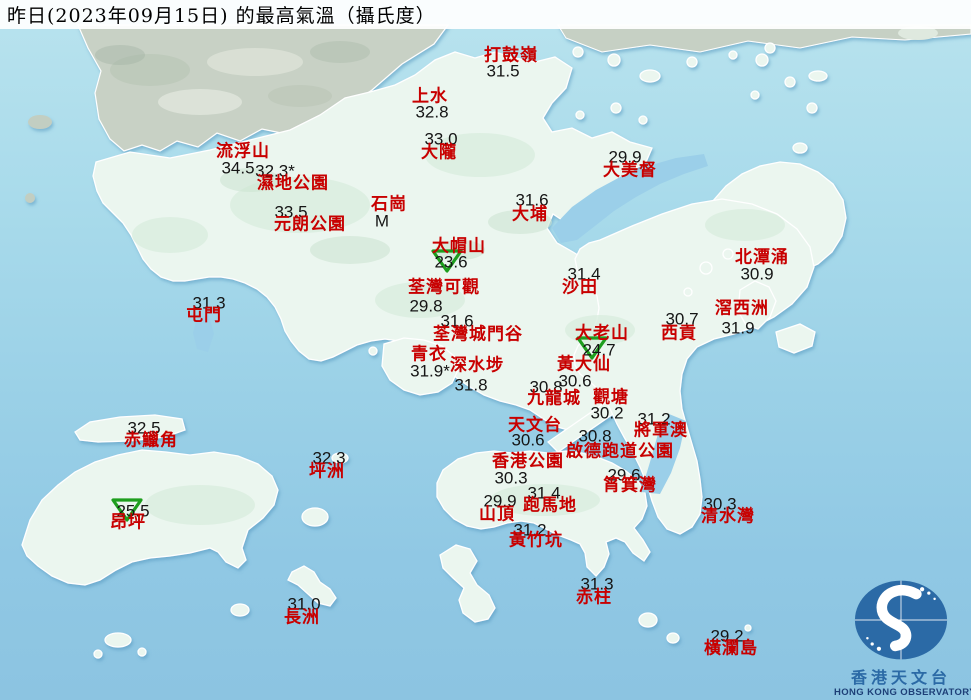 The image size is (971, 700). Describe the element at coordinates (511, 55) in the screenshot. I see `station-name-label: 打鼓嶺` at that location.